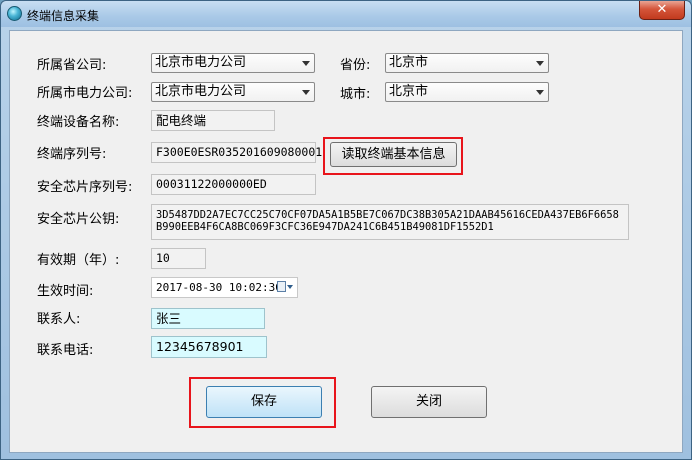 The image size is (692, 460). I want to click on calendar-dropdown-icon, so click(285, 287).